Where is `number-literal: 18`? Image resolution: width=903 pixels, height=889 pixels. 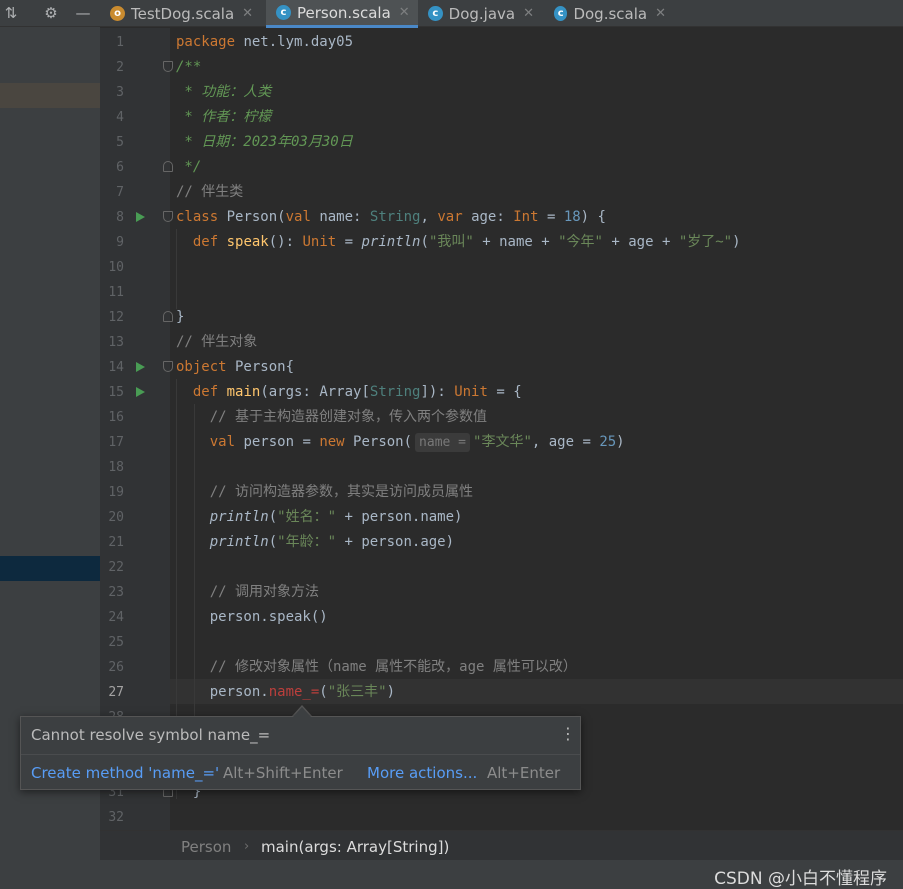 number-literal: 18 is located at coordinates (572, 217).